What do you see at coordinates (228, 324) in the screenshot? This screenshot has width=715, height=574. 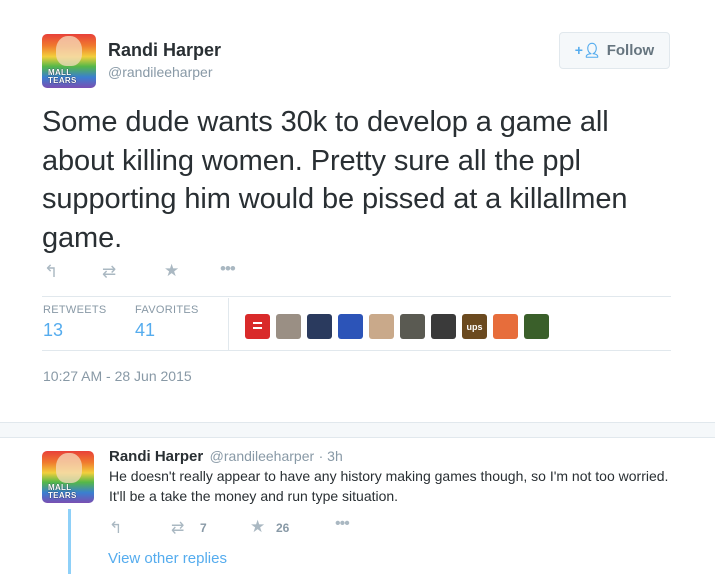 I see `stats-separator` at bounding box center [228, 324].